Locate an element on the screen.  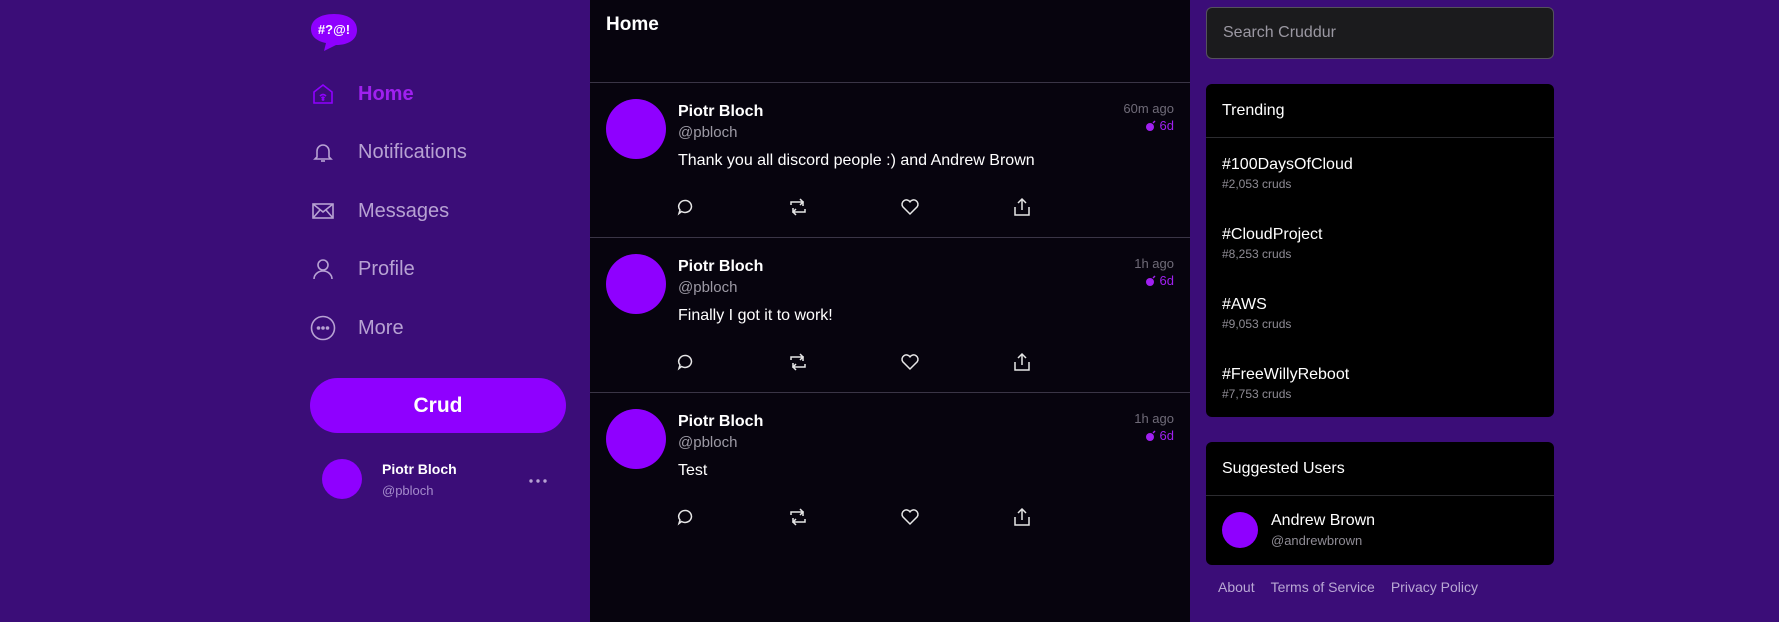
trending-item: #100DaysOfCloud #2,053 cruds is located at coordinates (1380, 173).